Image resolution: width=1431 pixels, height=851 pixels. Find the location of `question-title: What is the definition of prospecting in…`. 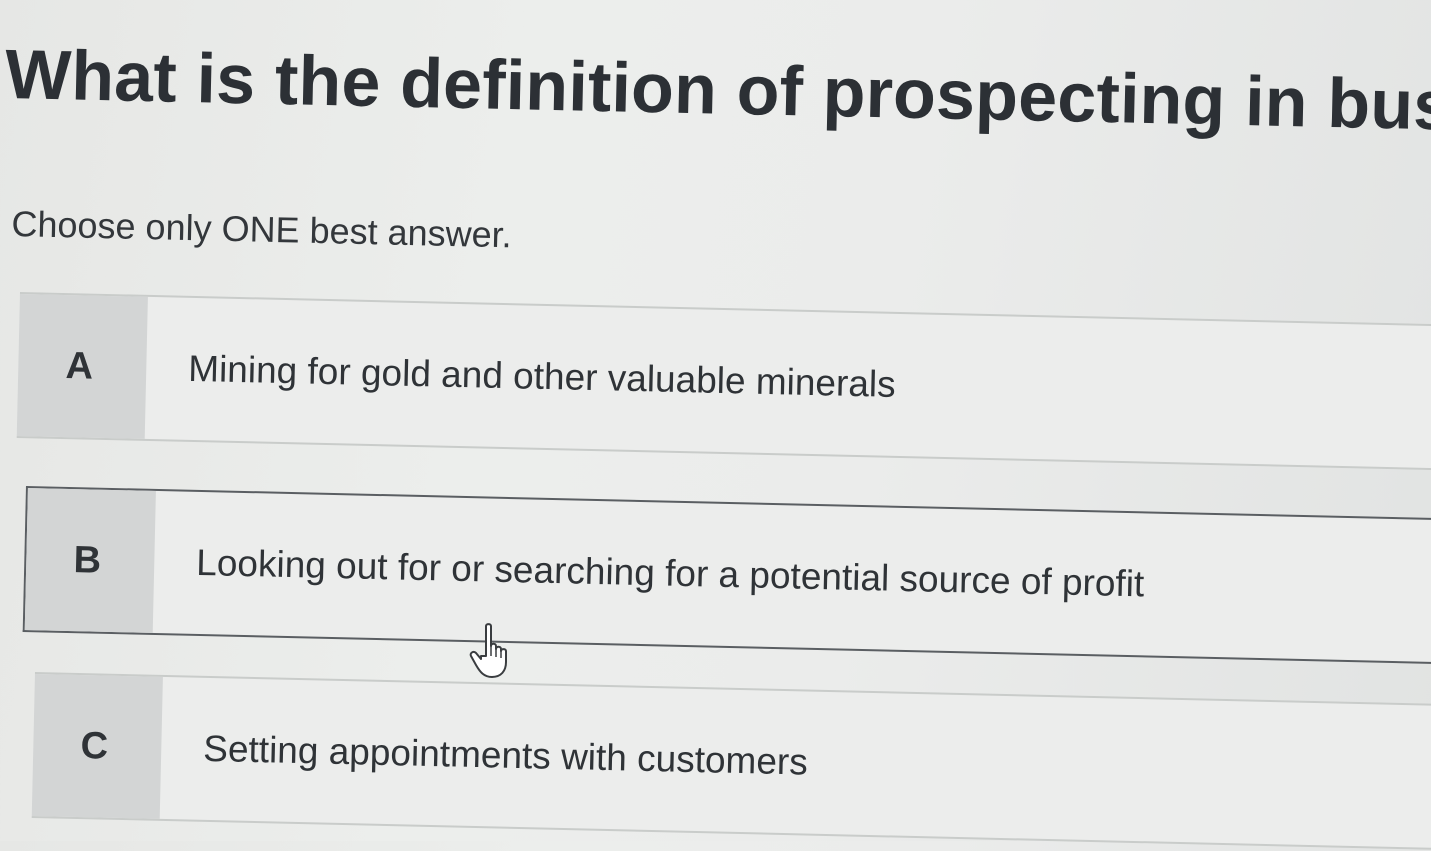

question-title: What is the definition of prospecting in… is located at coordinates (717, 90).